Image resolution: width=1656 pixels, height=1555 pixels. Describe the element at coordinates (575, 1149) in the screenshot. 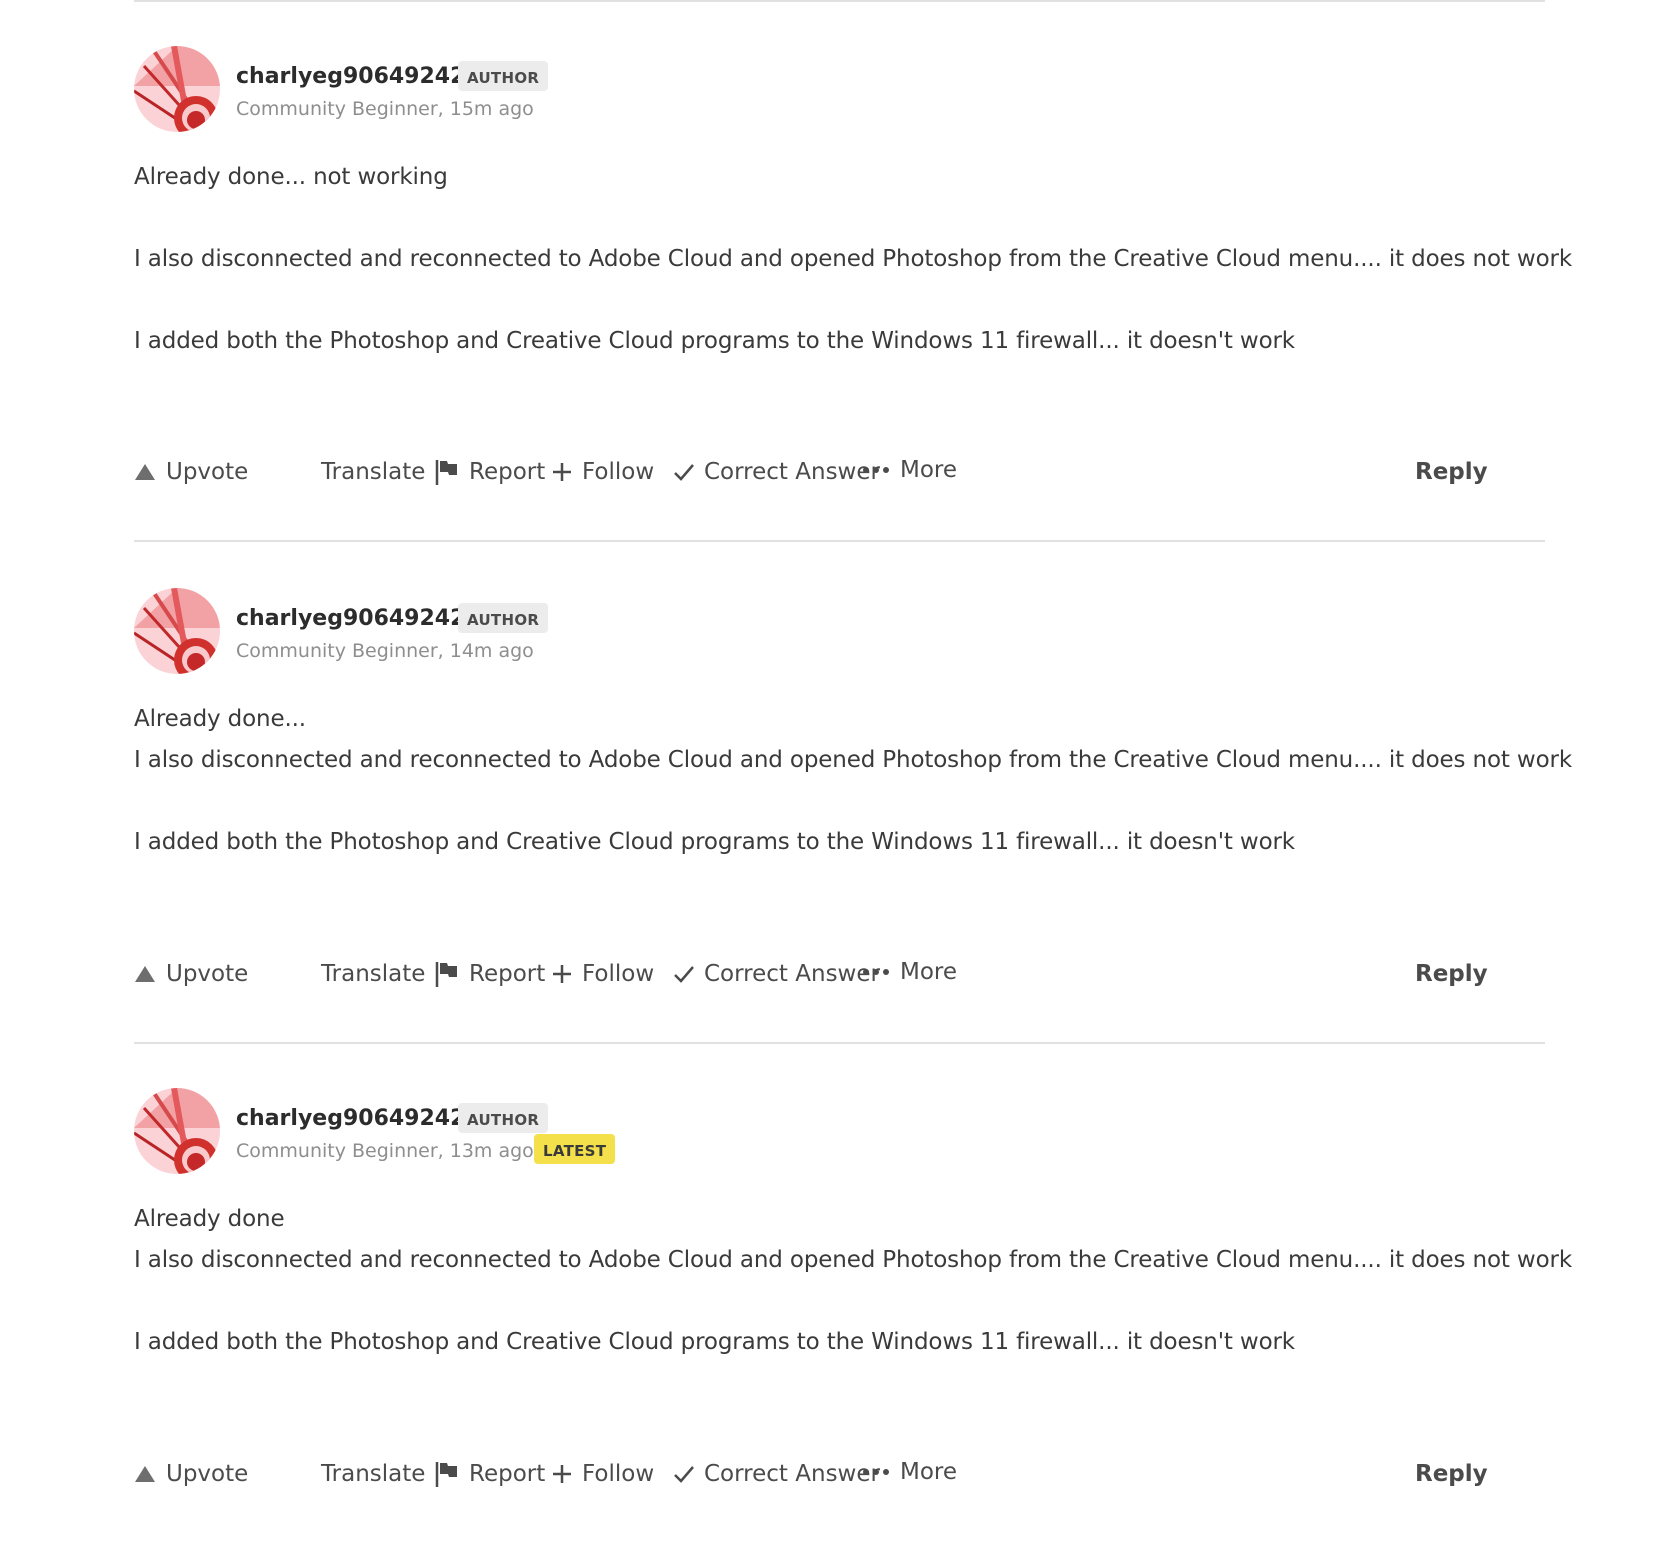

I see `latest-badge: LATEST` at that location.